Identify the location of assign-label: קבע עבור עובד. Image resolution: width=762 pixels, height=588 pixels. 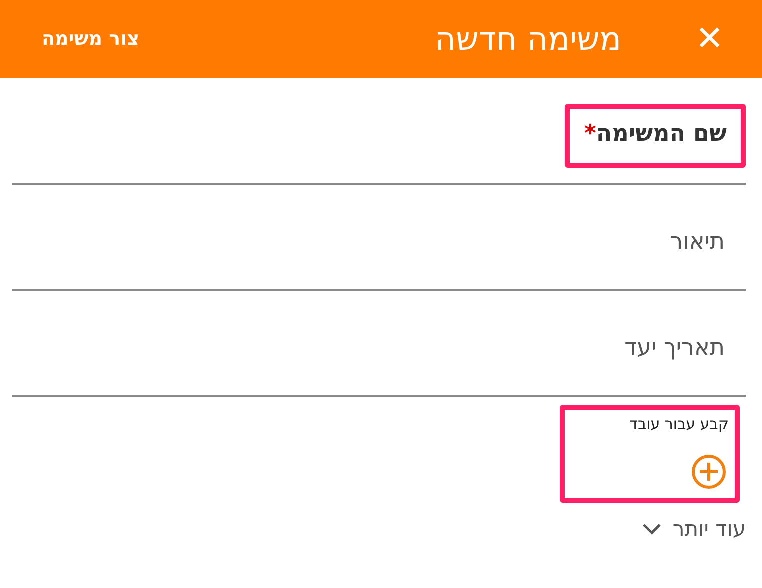
(679, 424).